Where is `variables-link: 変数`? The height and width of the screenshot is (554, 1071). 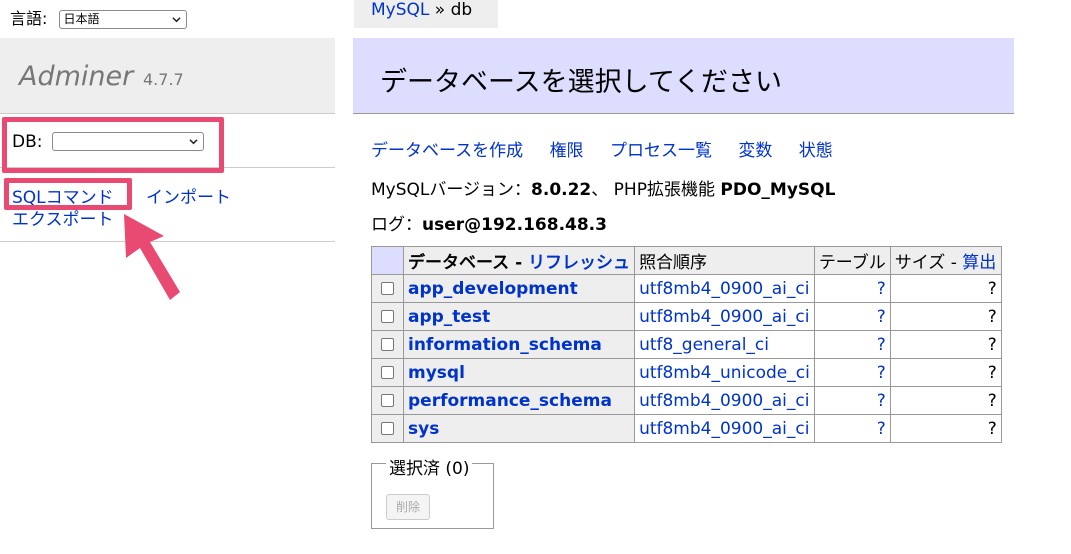 variables-link: 変数 is located at coordinates (755, 151).